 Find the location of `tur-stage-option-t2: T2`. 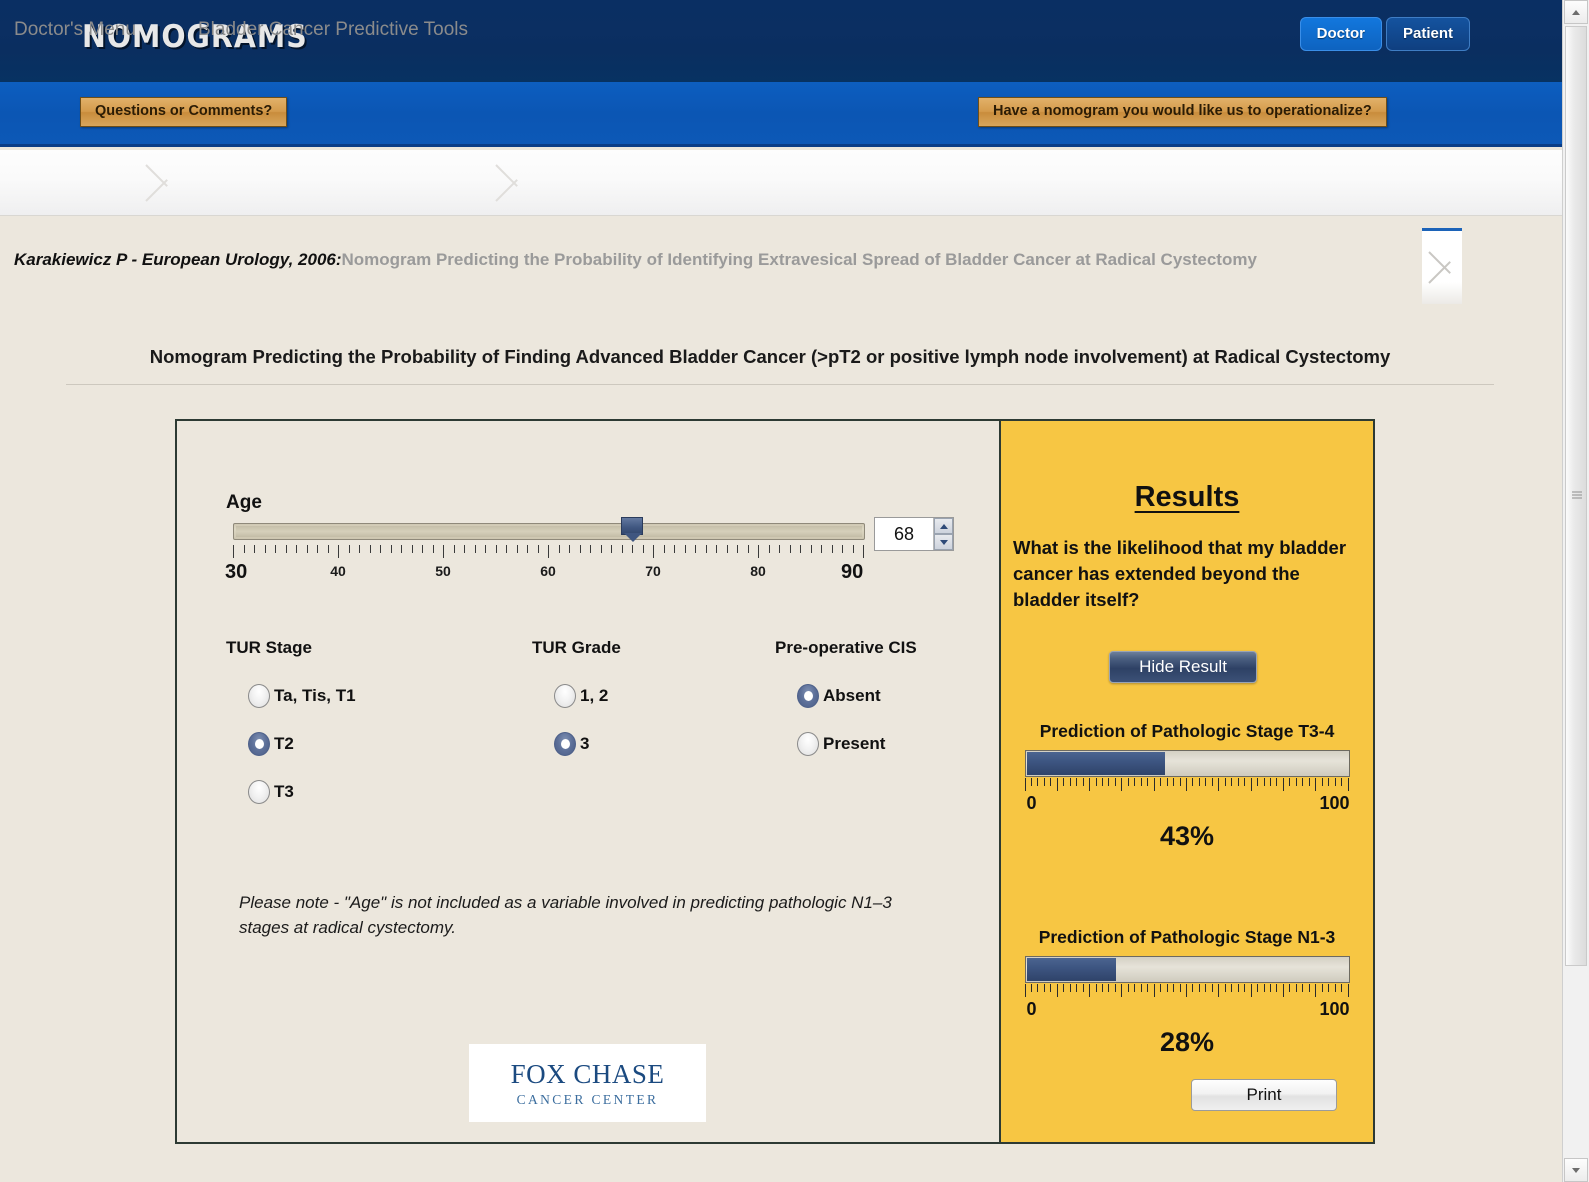

tur-stage-option-t2: T2 is located at coordinates (291, 744).